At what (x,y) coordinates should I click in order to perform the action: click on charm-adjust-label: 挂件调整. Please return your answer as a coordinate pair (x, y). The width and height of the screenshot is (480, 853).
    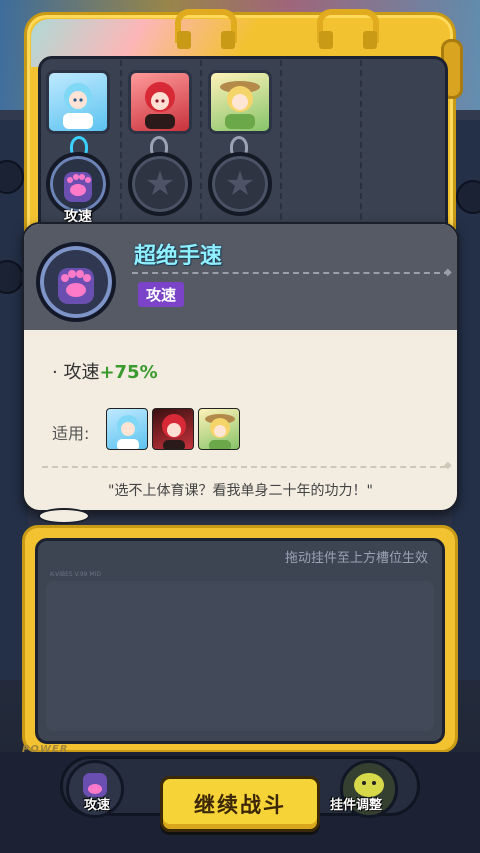
    Looking at the image, I should click on (356, 805).